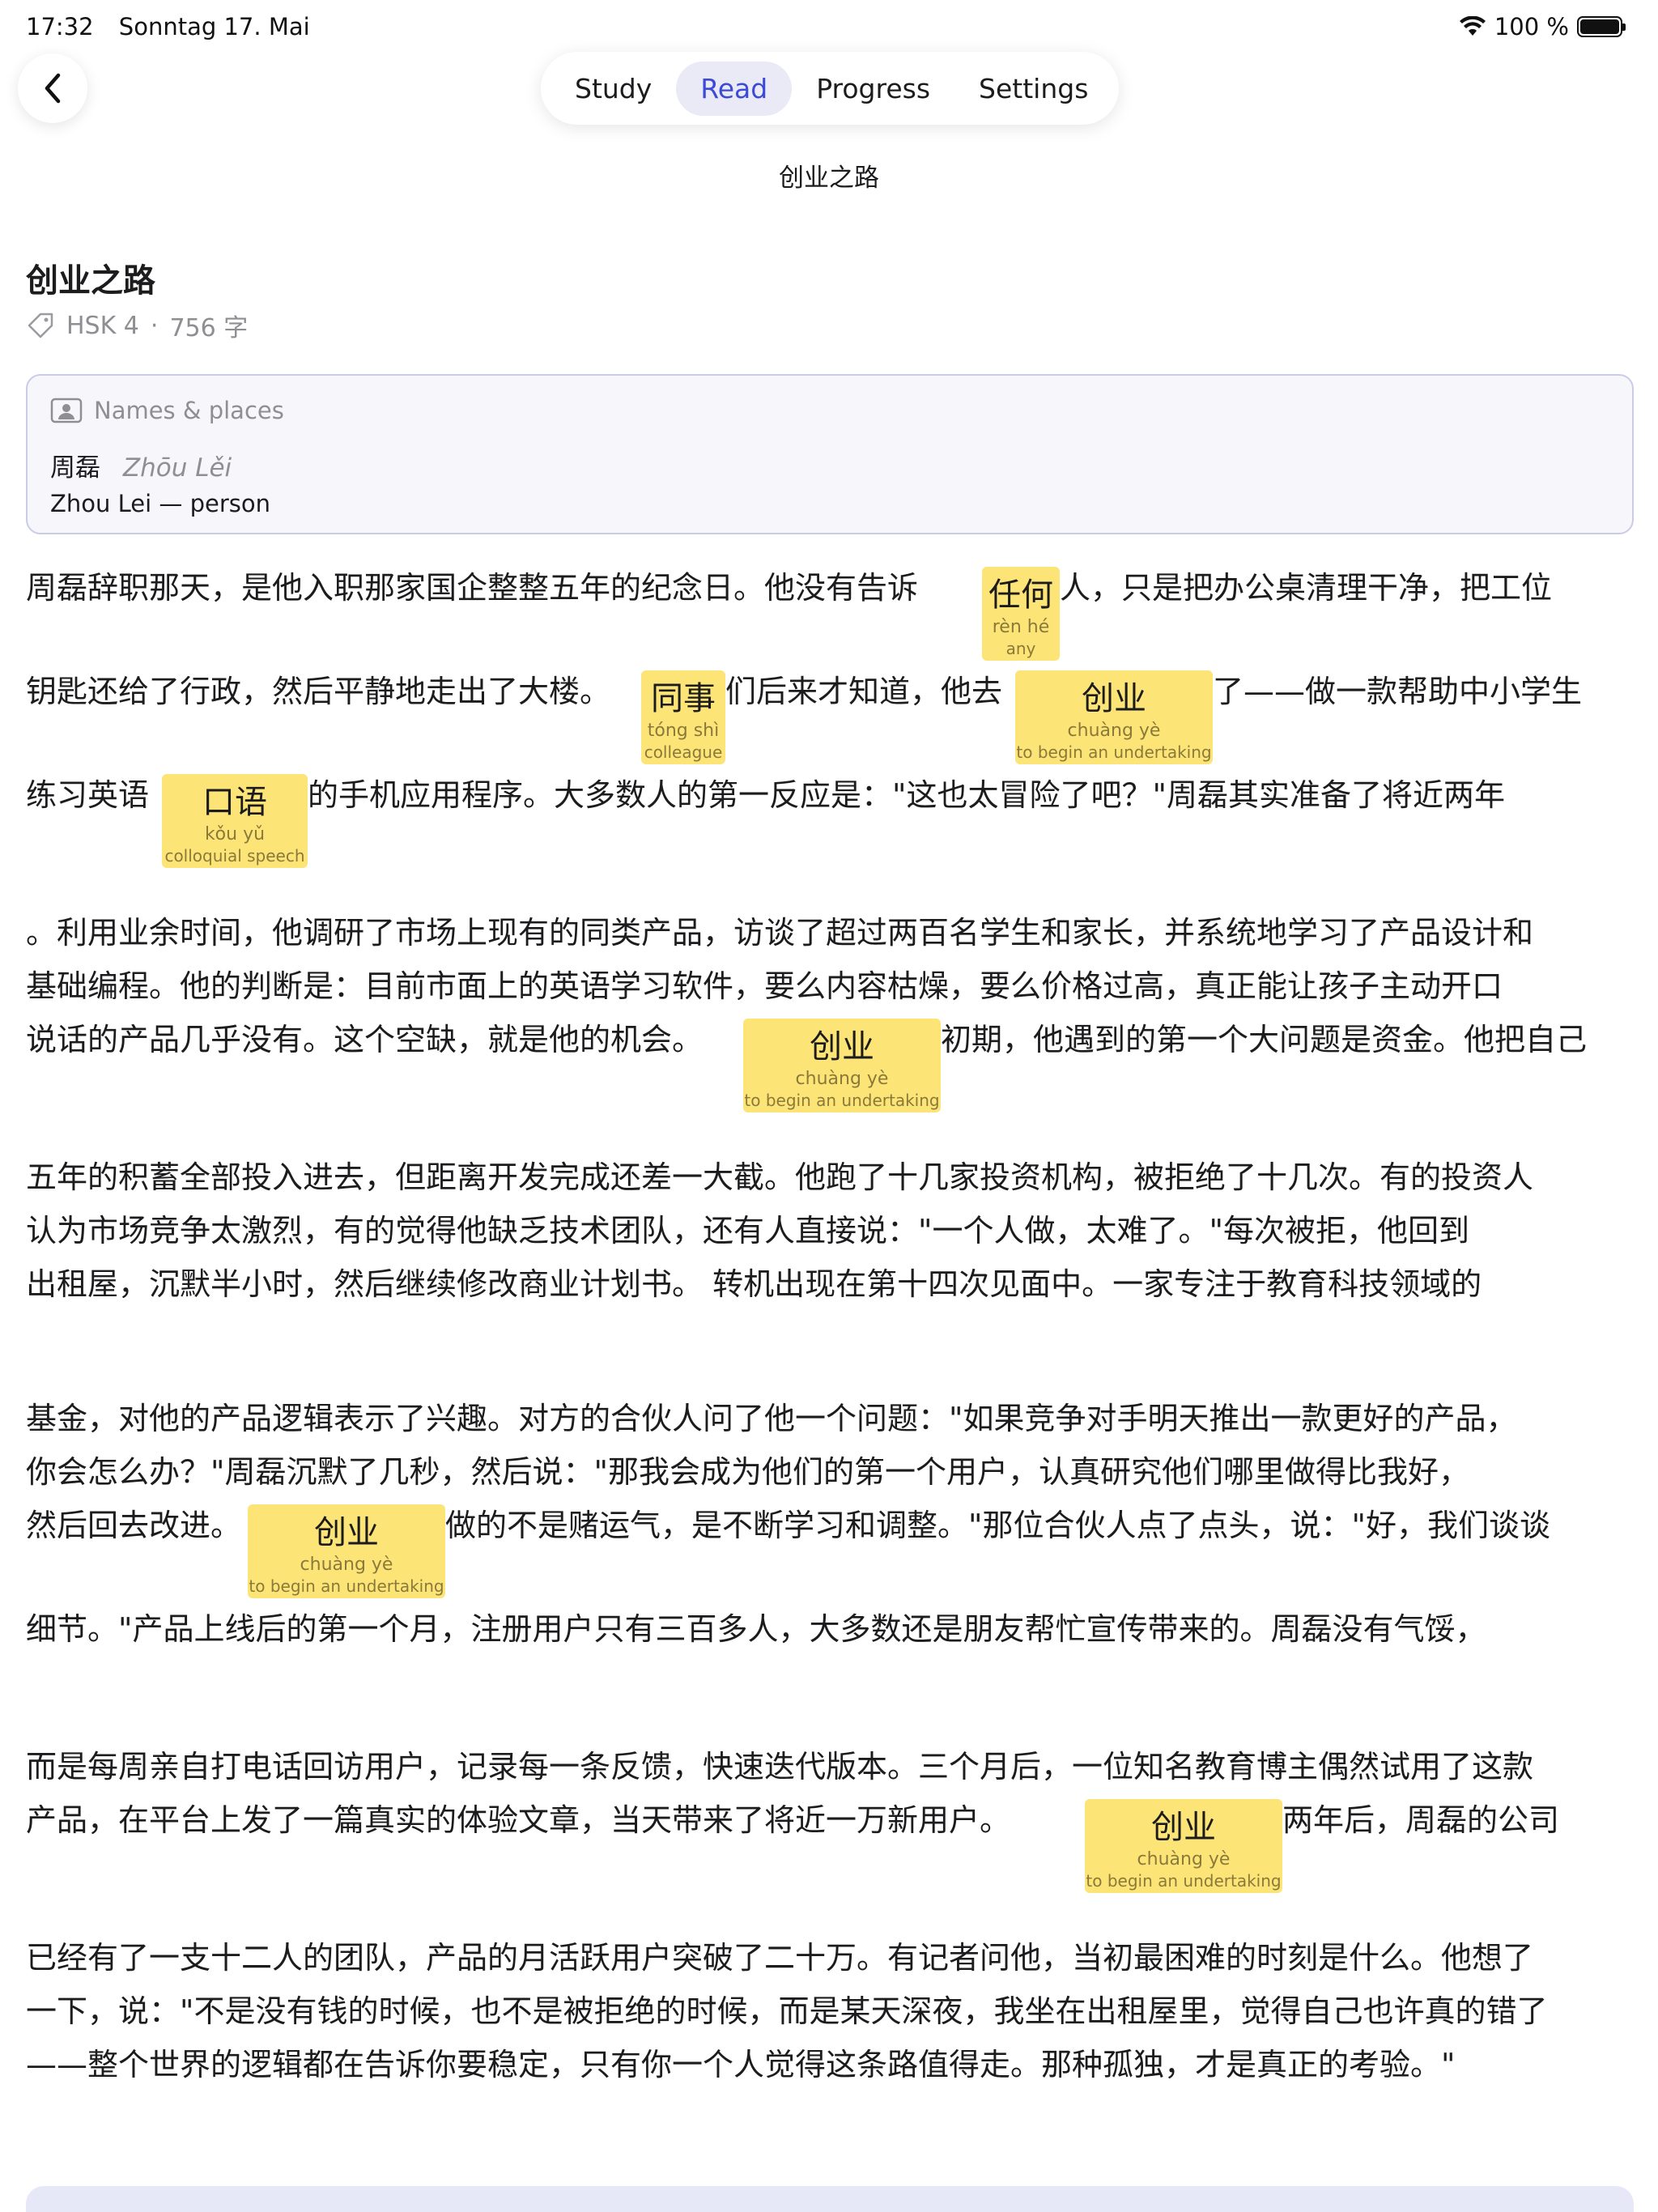 Image resolution: width=1658 pixels, height=2212 pixels. What do you see at coordinates (1306, 588) in the screenshot?
I see `text-line: 人，只是把办公桌清理干净，把工位` at bounding box center [1306, 588].